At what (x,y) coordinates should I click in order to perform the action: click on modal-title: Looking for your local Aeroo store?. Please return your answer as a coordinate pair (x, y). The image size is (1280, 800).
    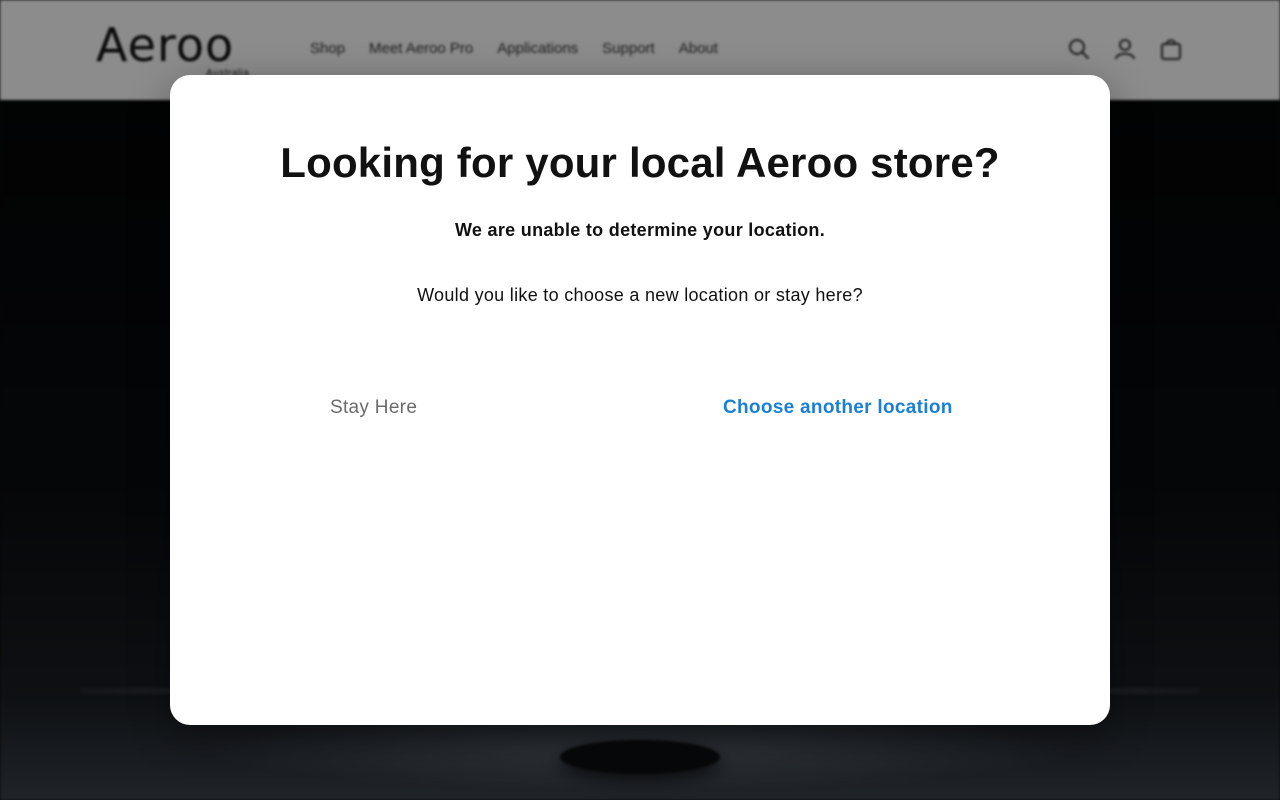
    Looking at the image, I should click on (640, 162).